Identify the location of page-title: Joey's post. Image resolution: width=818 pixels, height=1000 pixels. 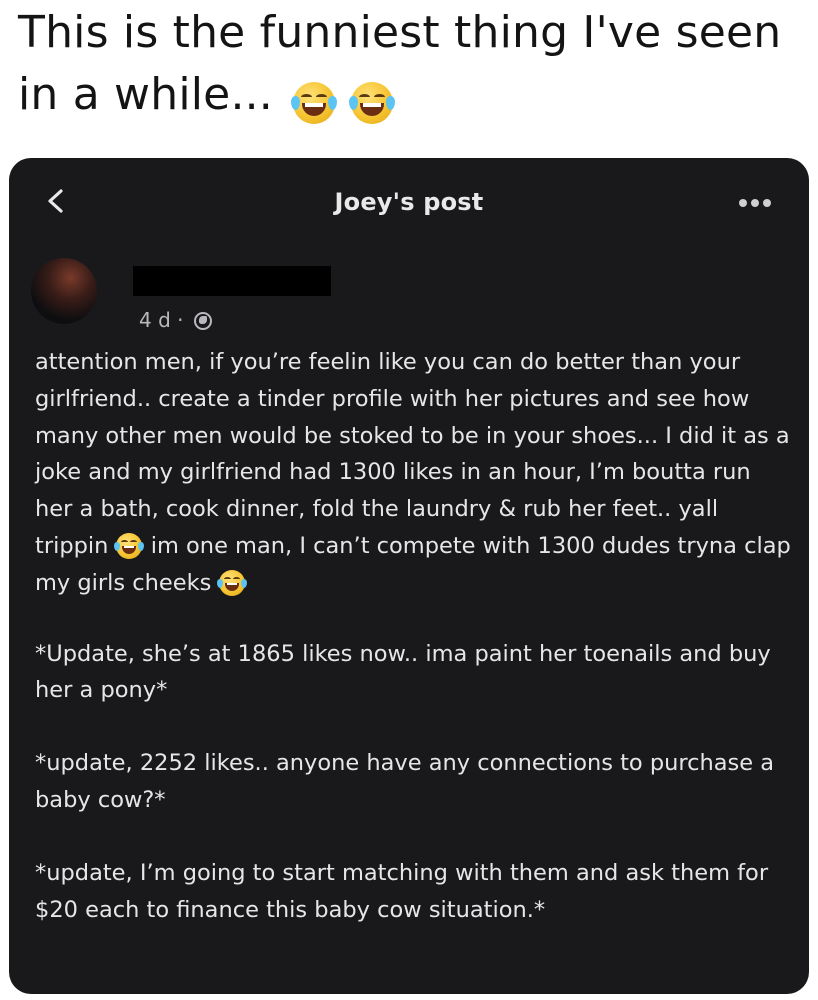
(409, 202).